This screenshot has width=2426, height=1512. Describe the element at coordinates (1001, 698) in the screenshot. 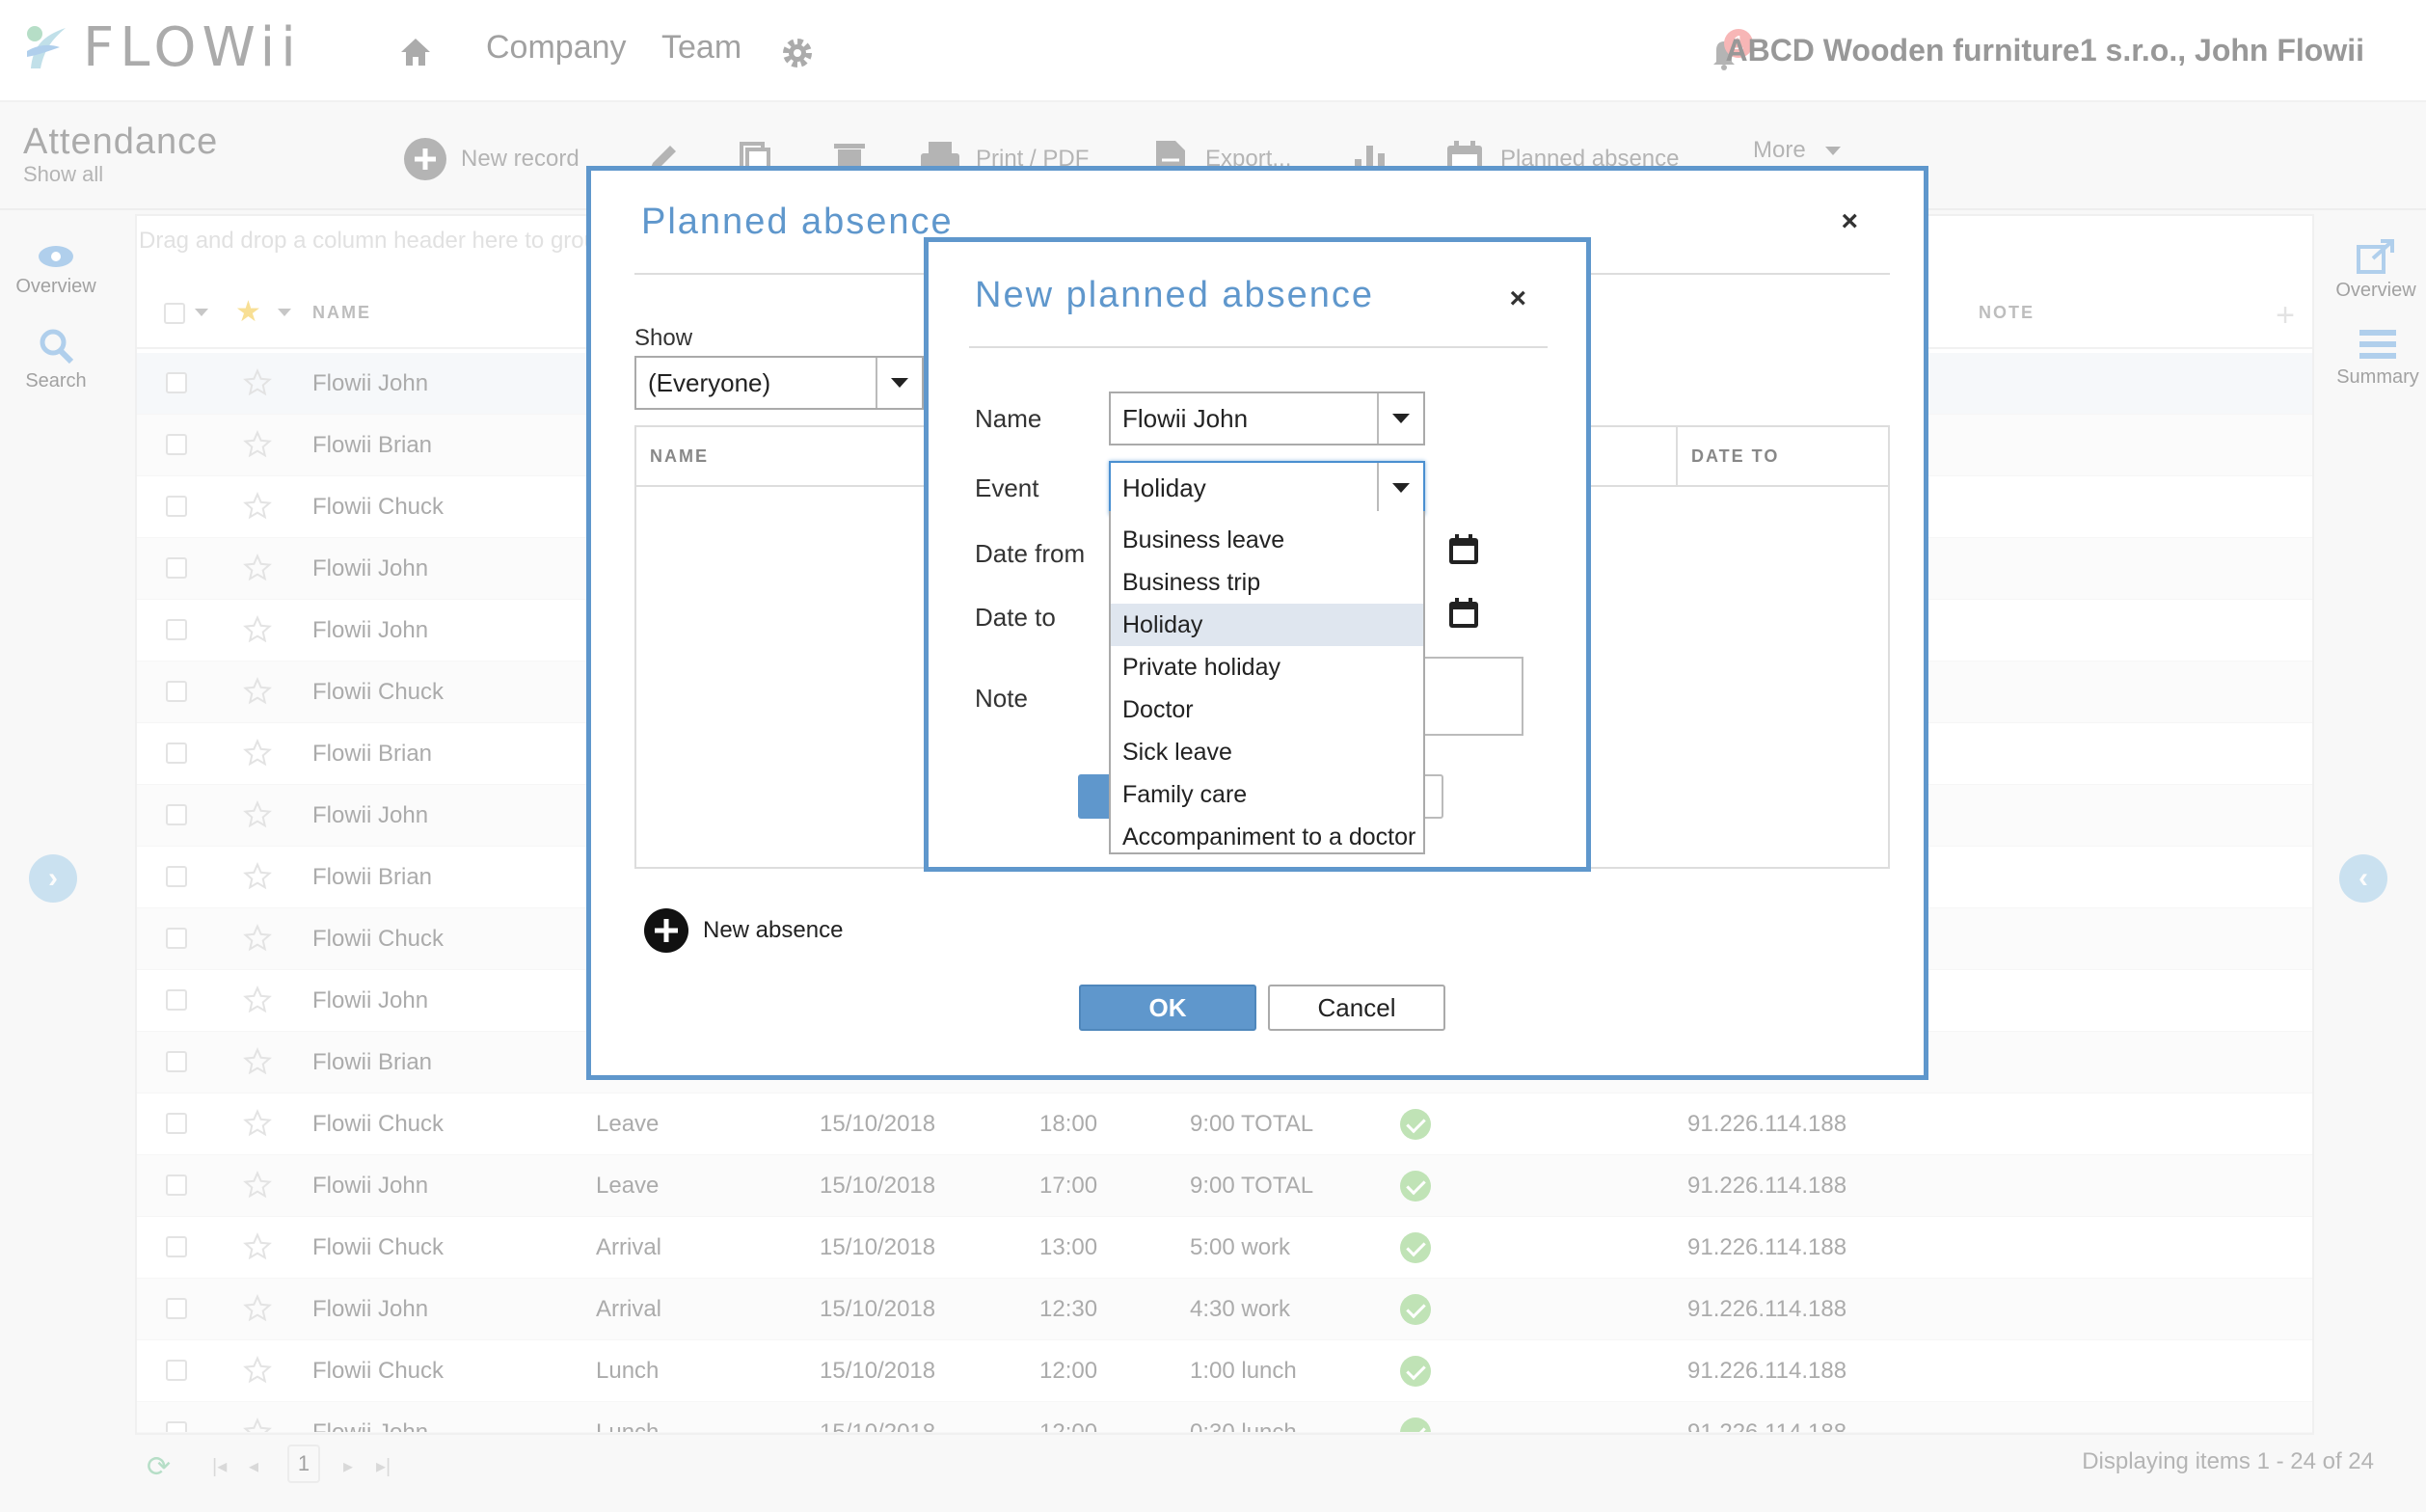

I see `note-label: Note` at that location.